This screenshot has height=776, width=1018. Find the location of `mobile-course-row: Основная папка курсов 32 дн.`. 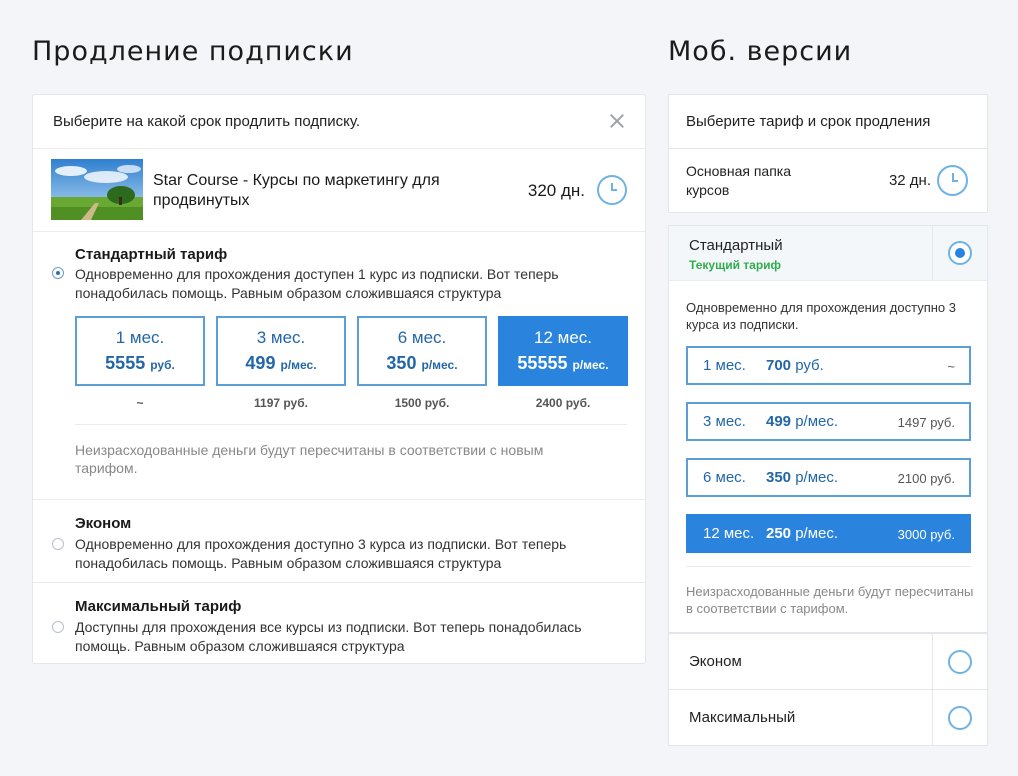

mobile-course-row: Основная папка курсов 32 дн. is located at coordinates (828, 180).